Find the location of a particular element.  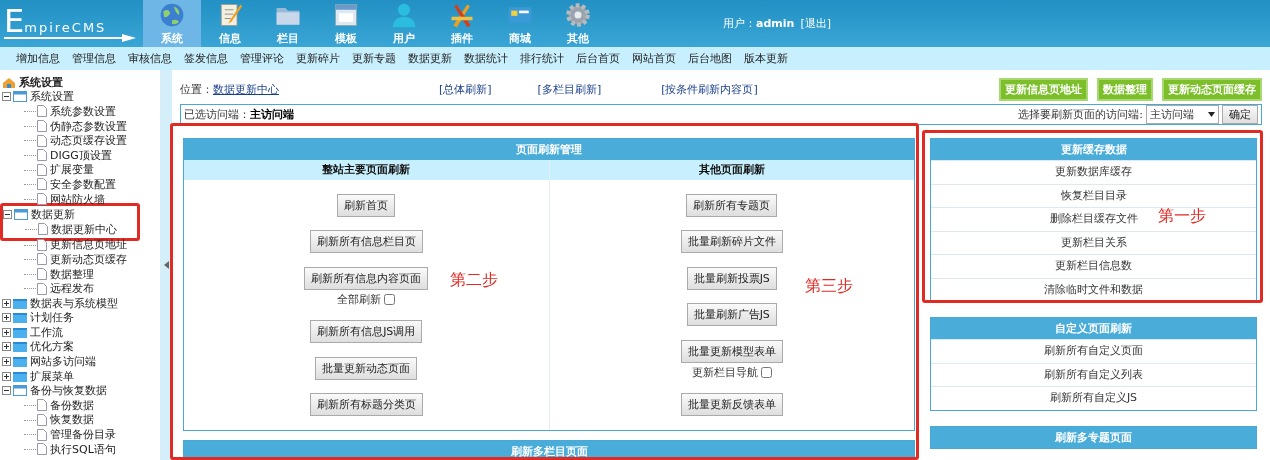

panel-title: 更新缓存数据 is located at coordinates (1093, 149).